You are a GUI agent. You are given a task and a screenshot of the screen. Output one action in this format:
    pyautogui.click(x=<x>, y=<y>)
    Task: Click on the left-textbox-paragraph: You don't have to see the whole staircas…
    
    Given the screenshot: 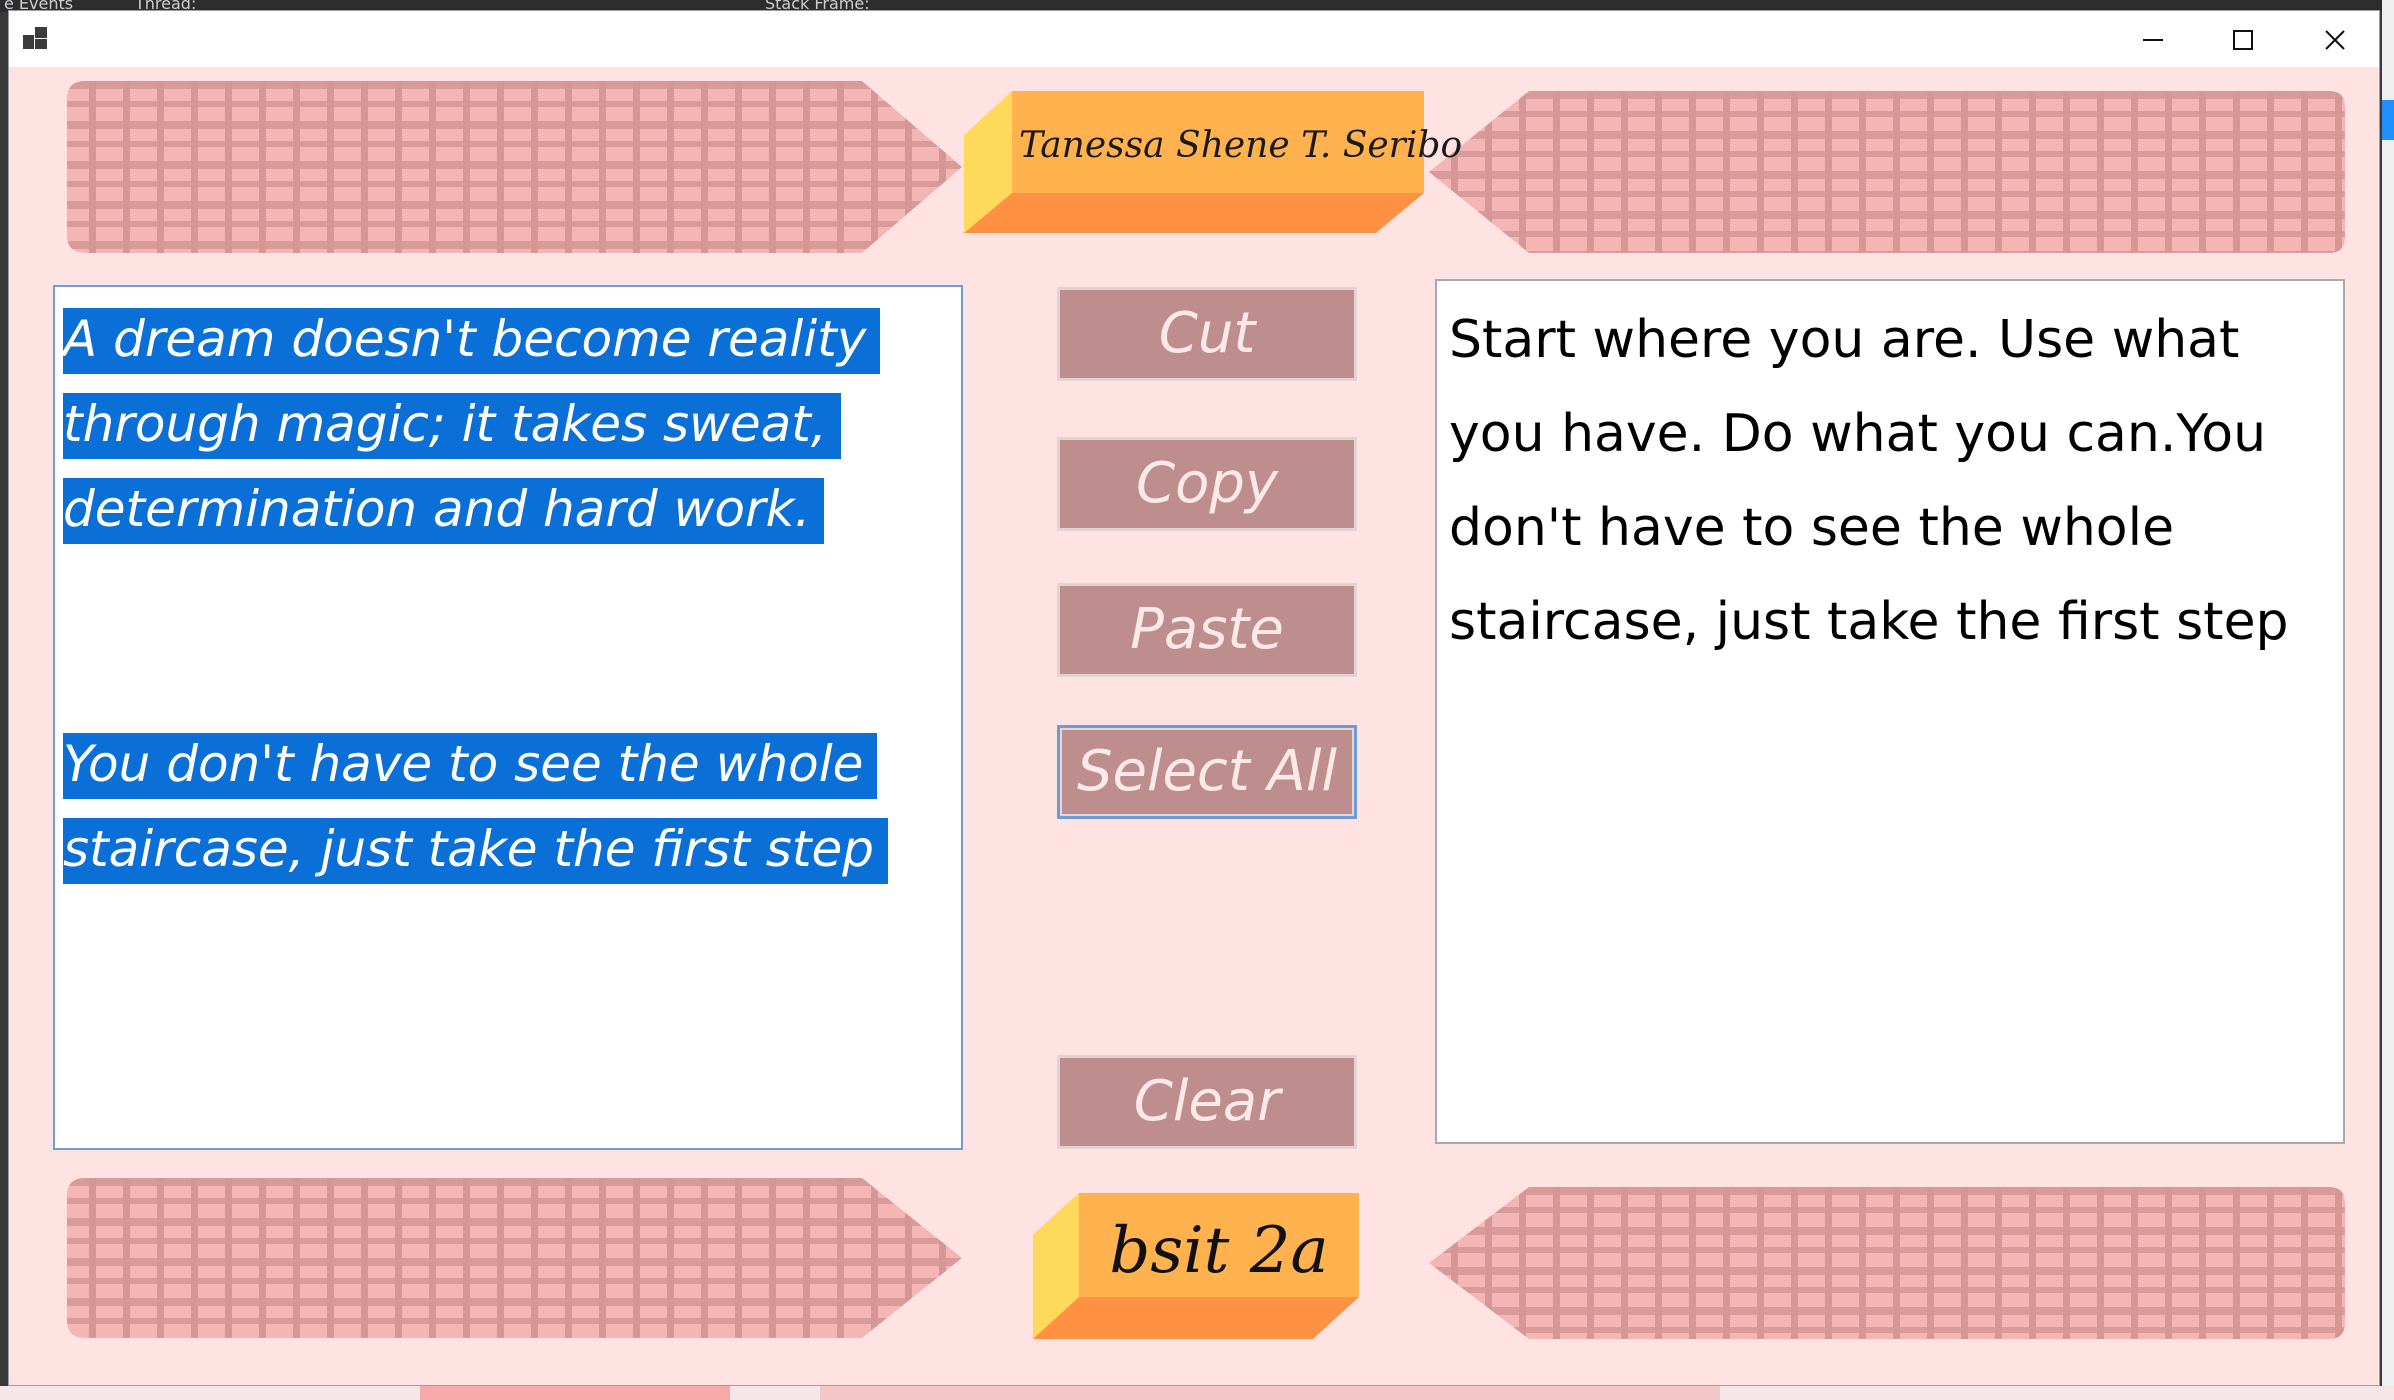 What is the action you would take?
    pyautogui.click(x=512, y=807)
    